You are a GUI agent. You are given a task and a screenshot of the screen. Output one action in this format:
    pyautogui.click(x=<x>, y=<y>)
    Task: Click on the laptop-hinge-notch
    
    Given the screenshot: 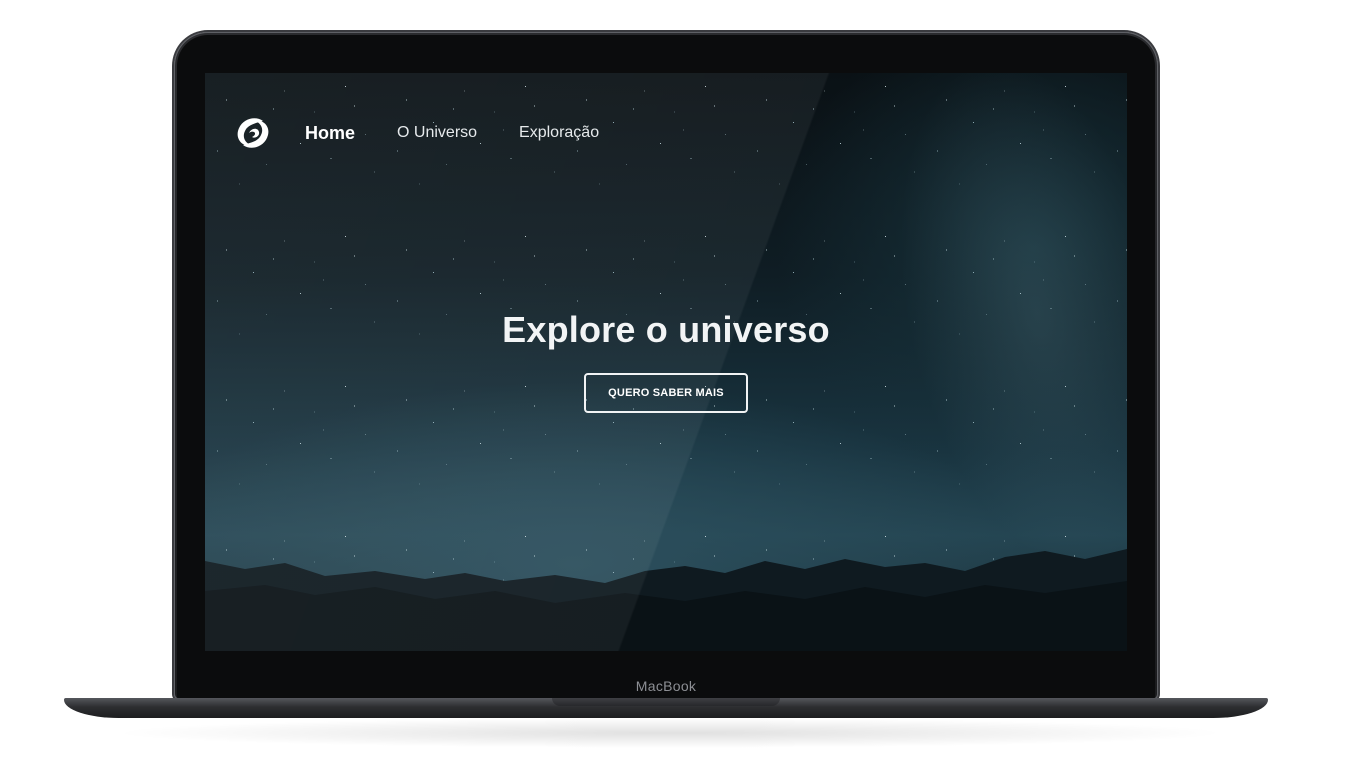 What is the action you would take?
    pyautogui.click(x=666, y=702)
    